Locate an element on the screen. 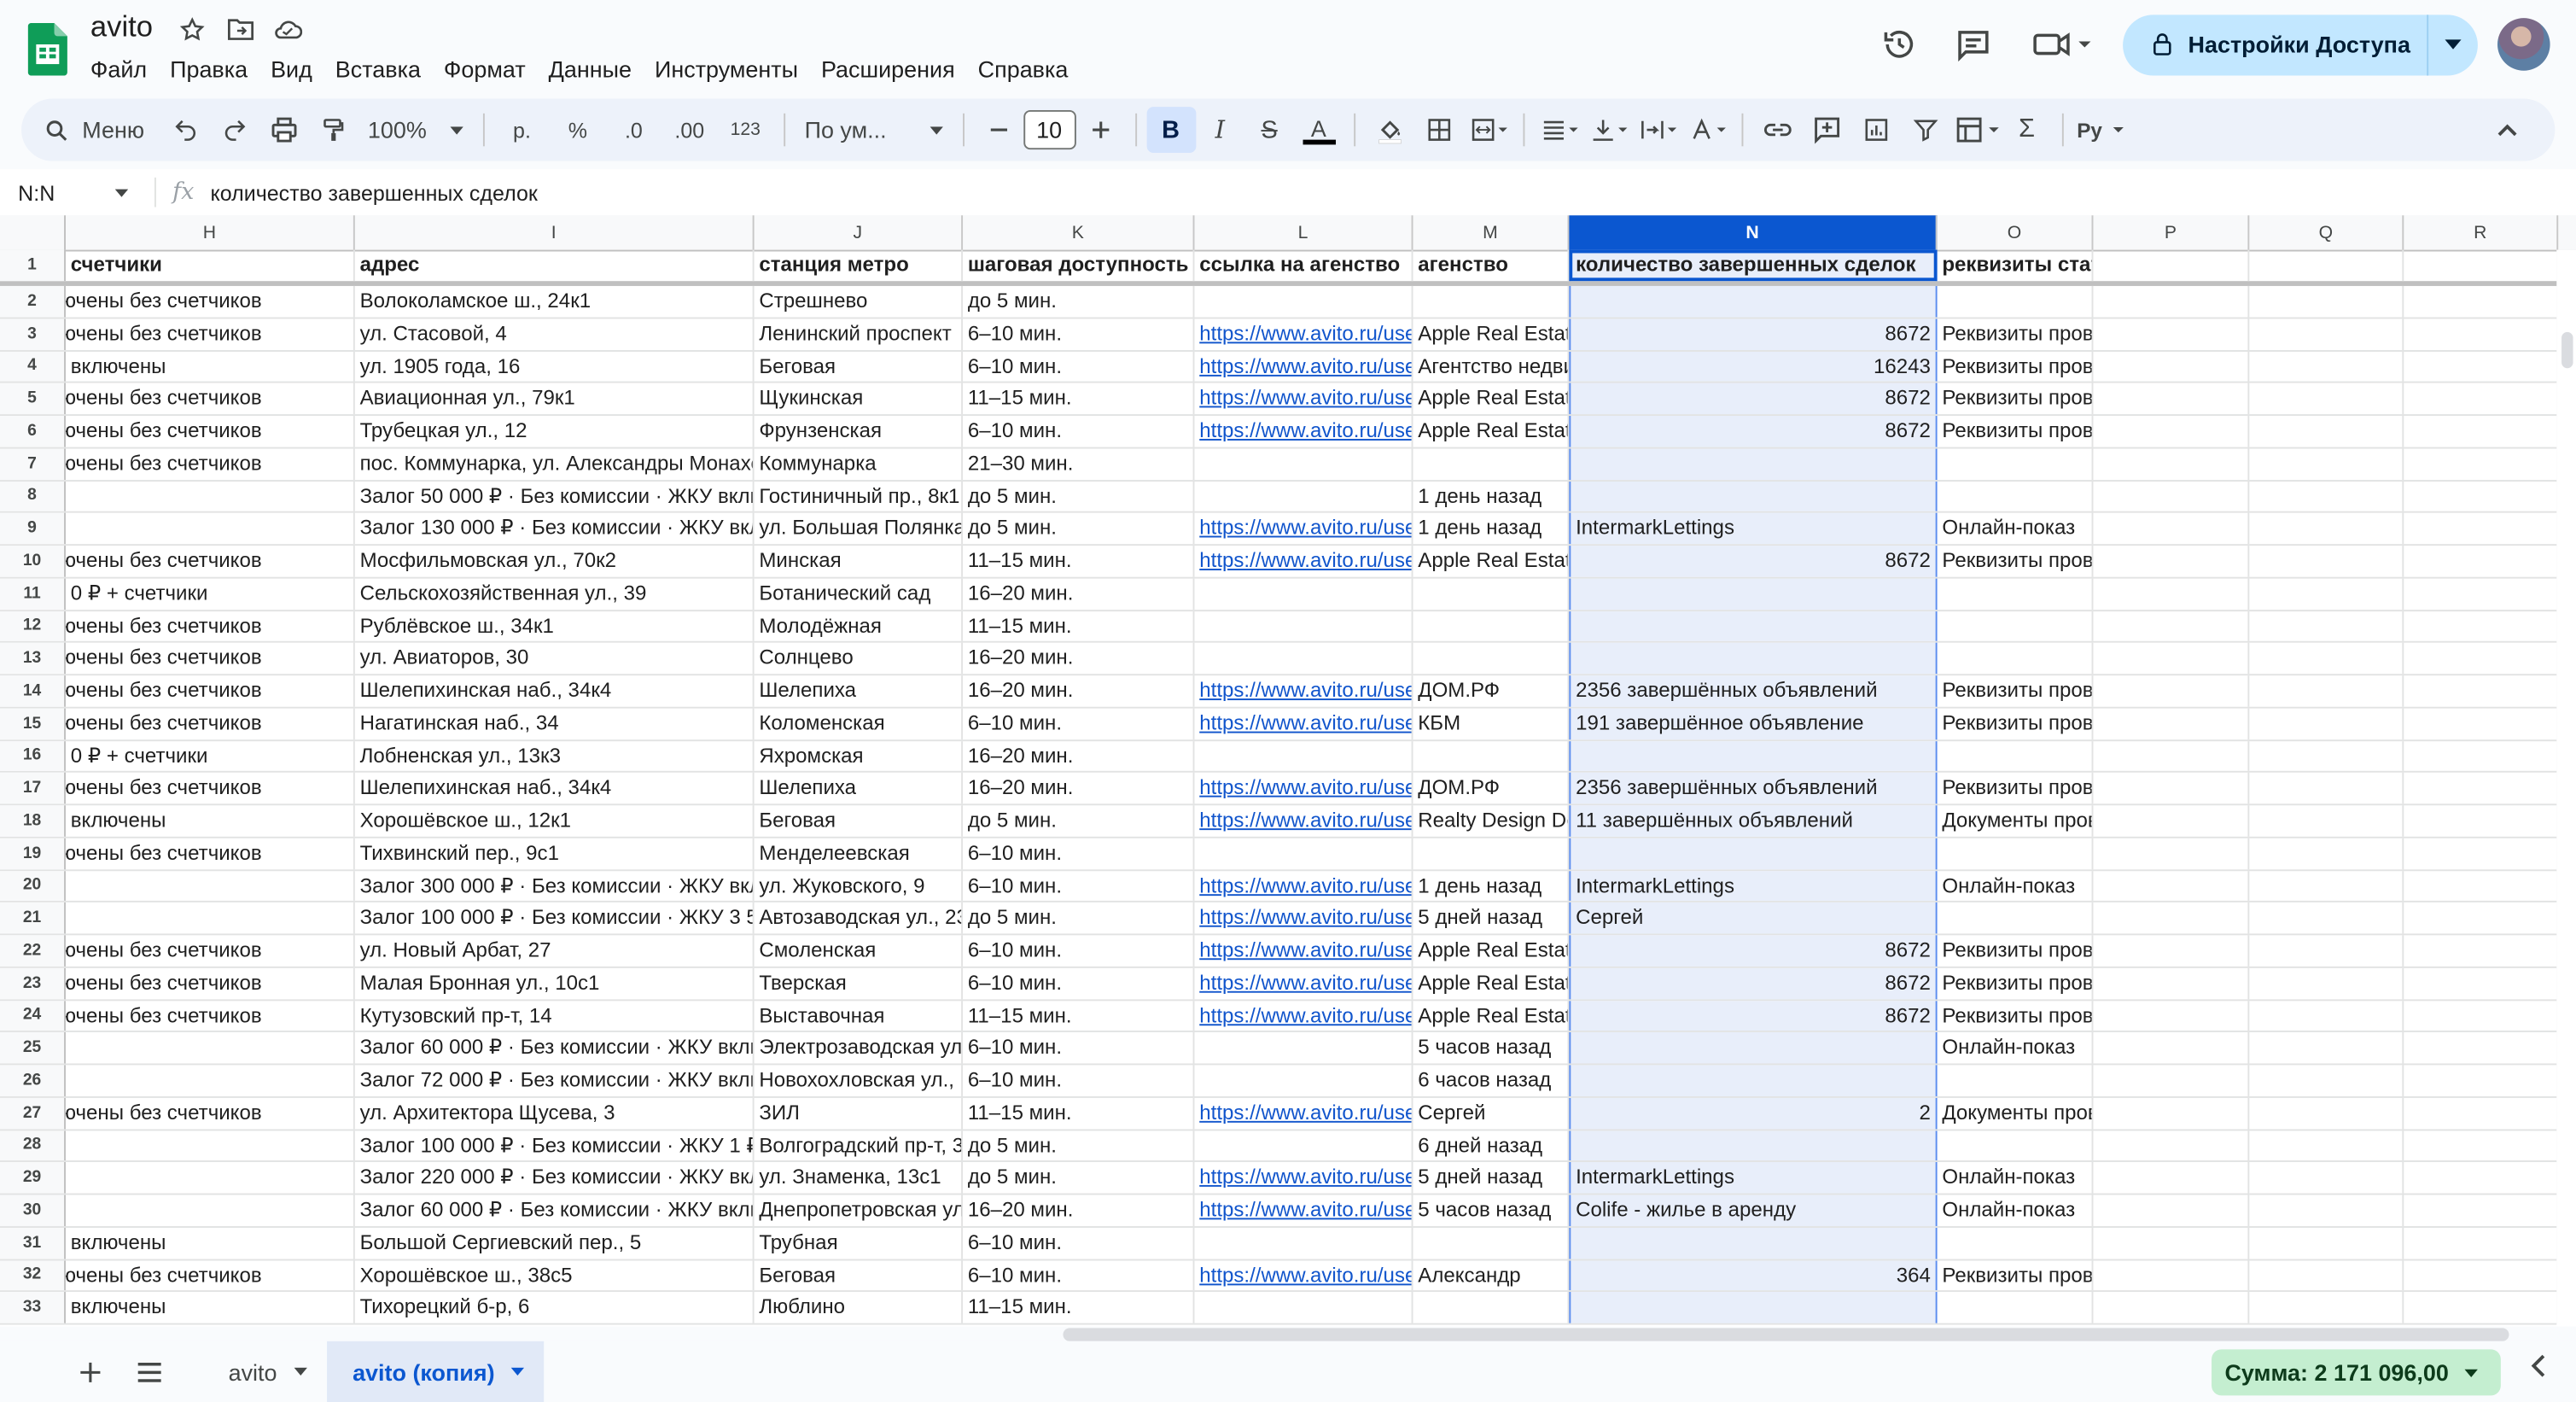  cell-m: 6 дней назад is located at coordinates (1491, 1145).